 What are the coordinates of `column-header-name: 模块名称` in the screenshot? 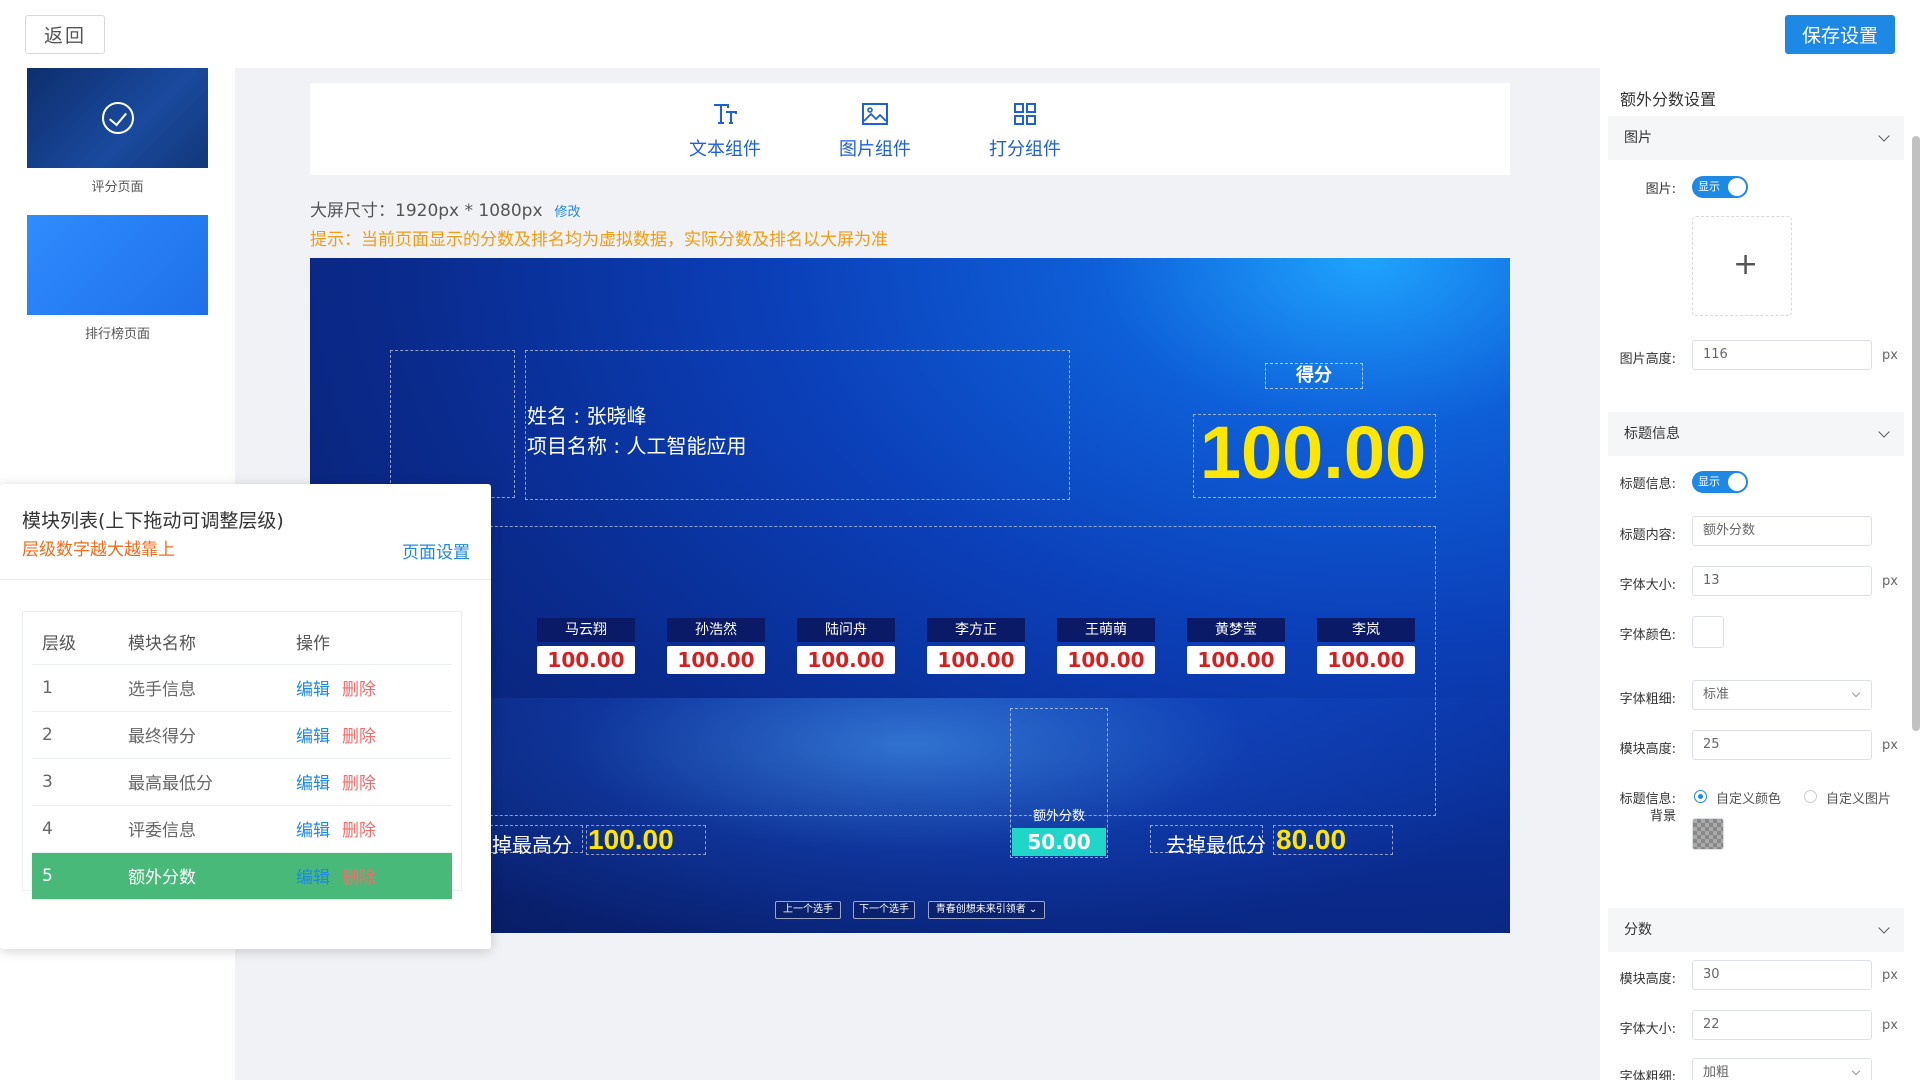 It's located at (202, 642).